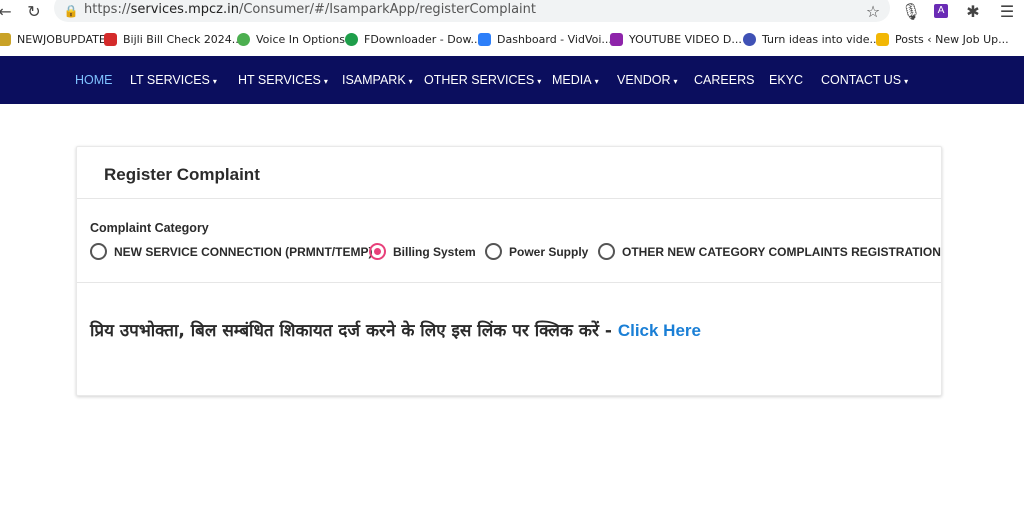 The width and height of the screenshot is (1024, 524). What do you see at coordinates (149, 228) in the screenshot?
I see `complaint-category-label: Complaint Category` at bounding box center [149, 228].